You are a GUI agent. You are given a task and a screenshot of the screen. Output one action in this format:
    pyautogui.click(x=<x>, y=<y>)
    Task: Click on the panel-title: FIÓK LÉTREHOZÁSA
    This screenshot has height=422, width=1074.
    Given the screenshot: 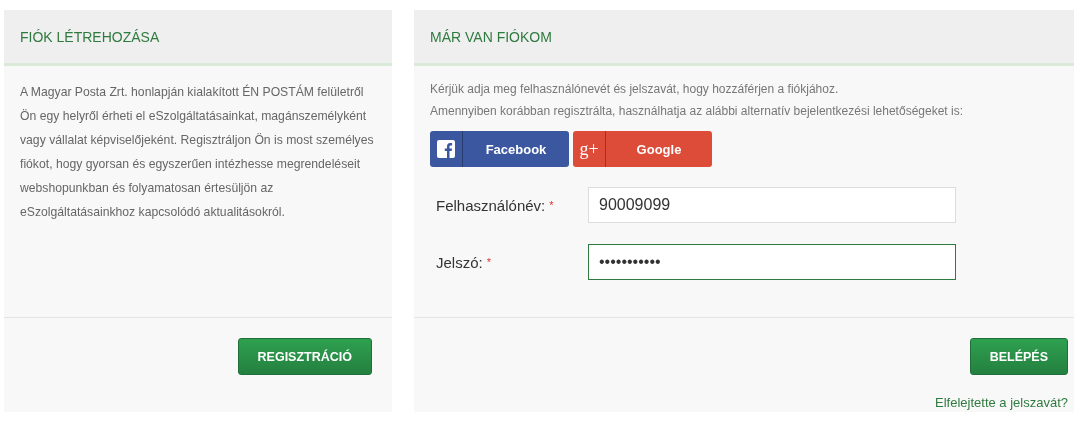 What is the action you would take?
    pyautogui.click(x=90, y=36)
    